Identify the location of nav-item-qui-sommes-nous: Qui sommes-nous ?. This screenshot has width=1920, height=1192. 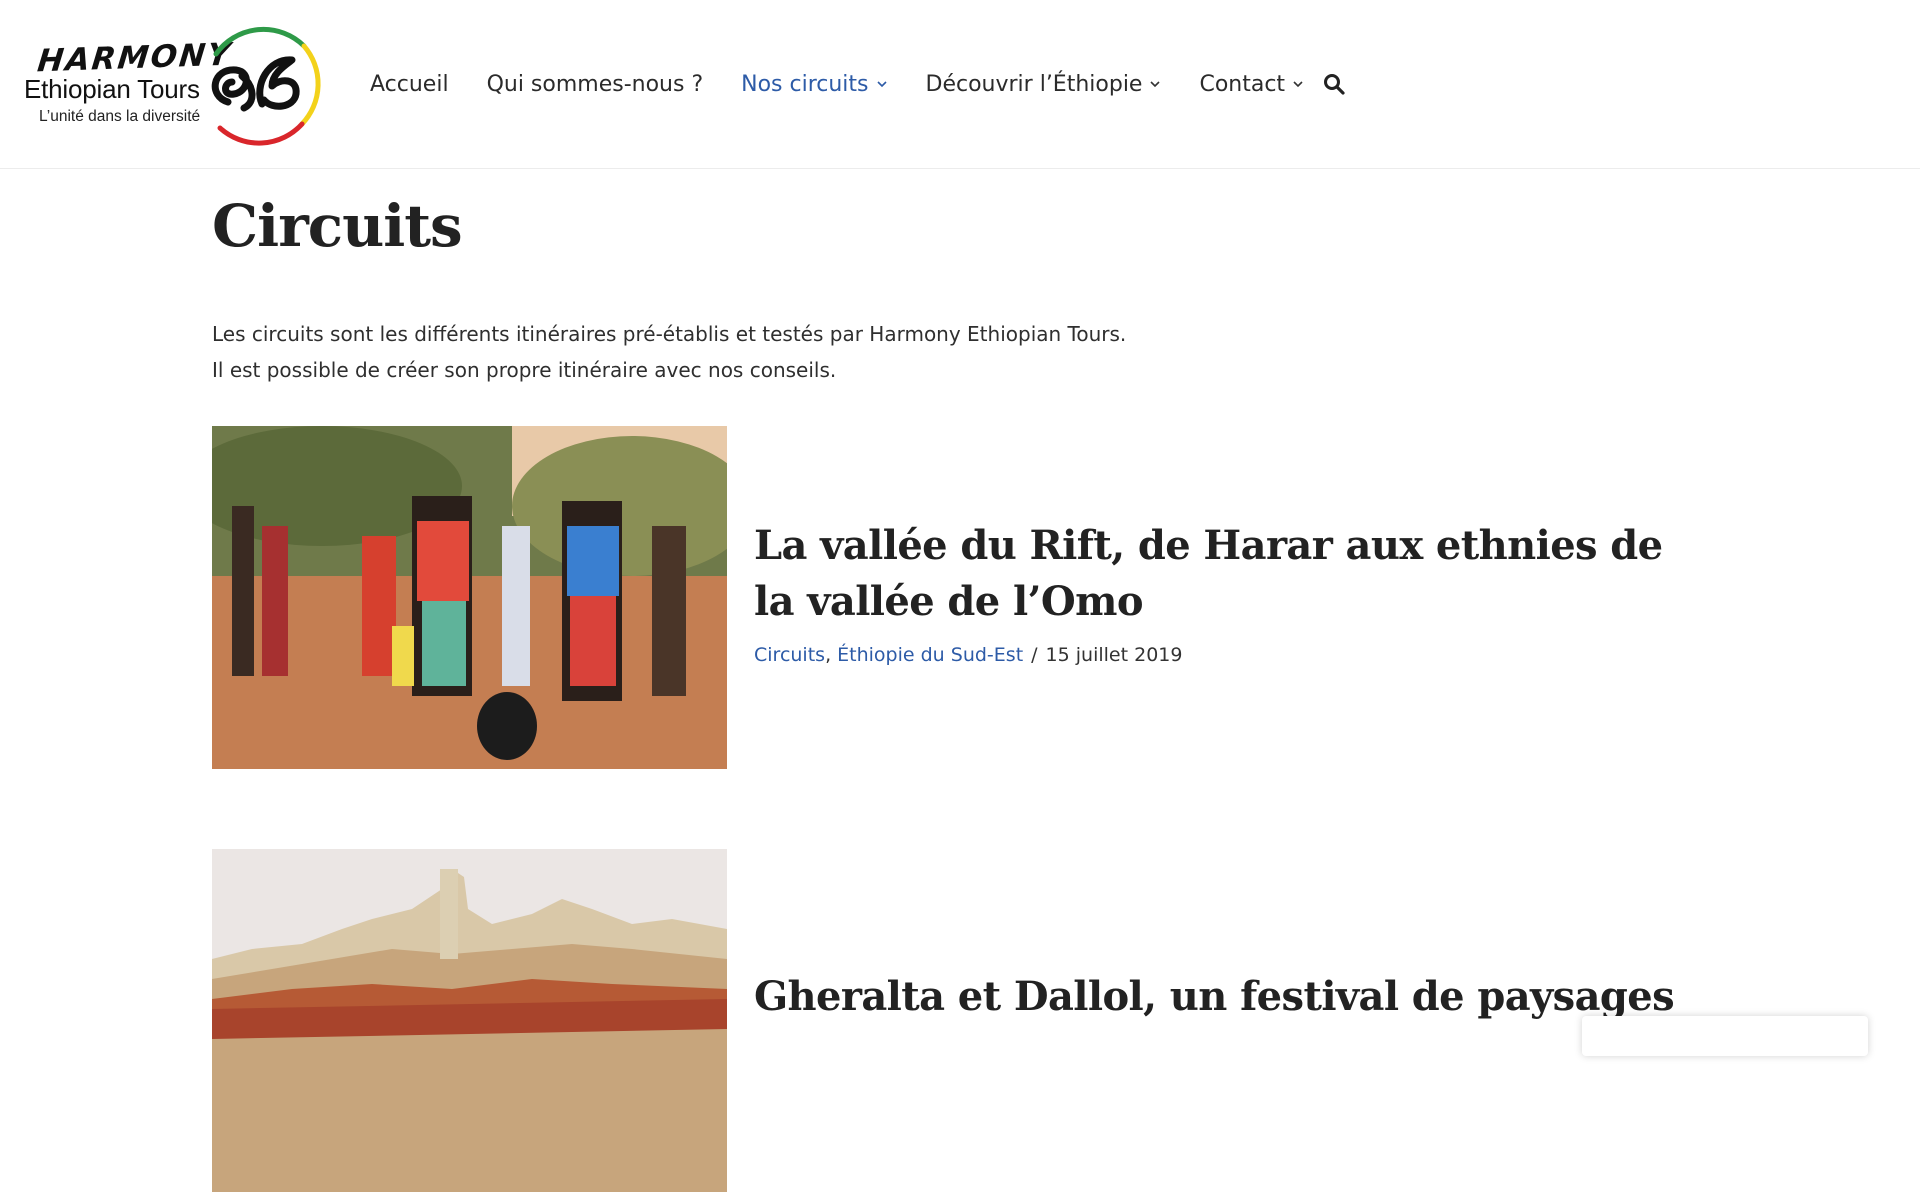
(595, 84).